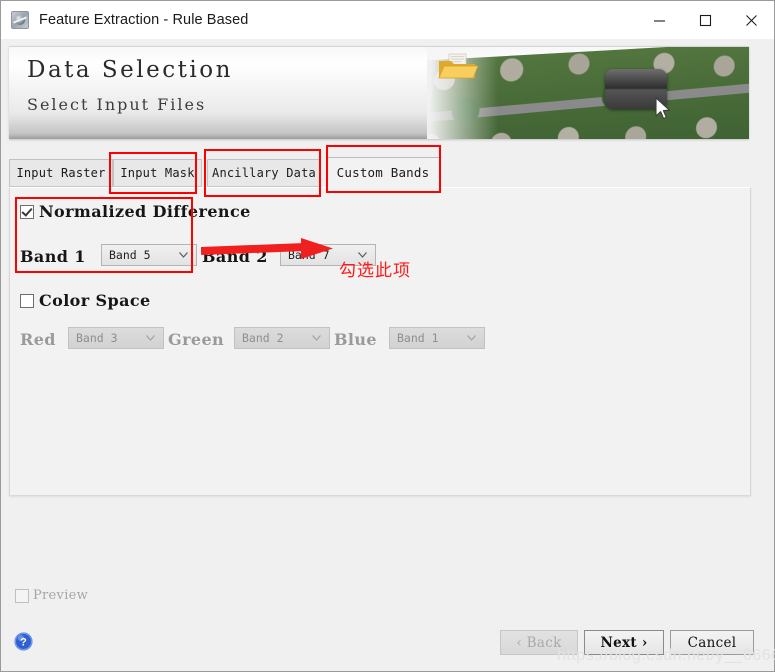 The height and width of the screenshot is (672, 775). What do you see at coordinates (387, 20) in the screenshot?
I see `title-bar: Feature Extraction - Rule Based` at bounding box center [387, 20].